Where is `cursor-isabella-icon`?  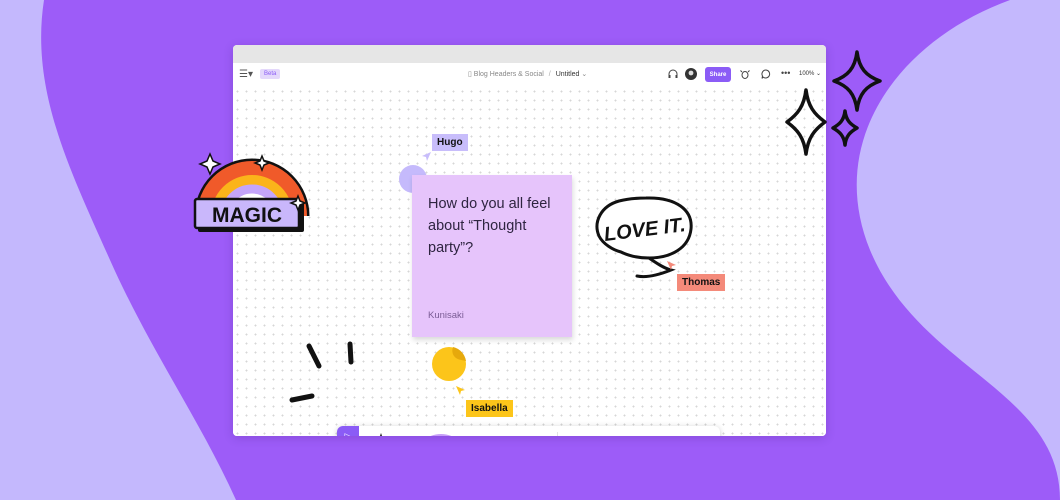 cursor-isabella-icon is located at coordinates (460, 390).